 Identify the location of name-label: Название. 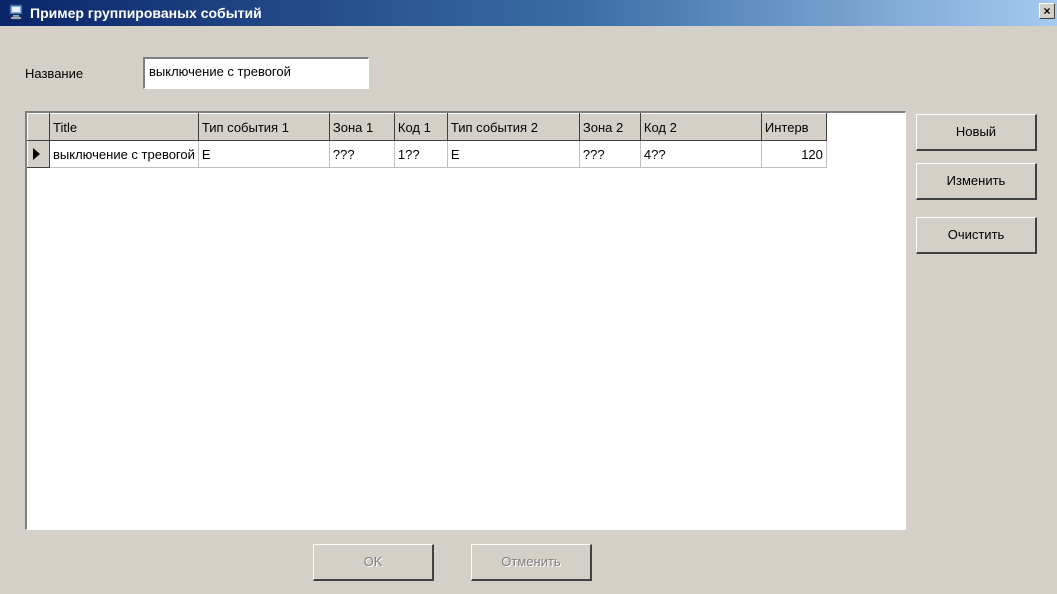
(54, 73).